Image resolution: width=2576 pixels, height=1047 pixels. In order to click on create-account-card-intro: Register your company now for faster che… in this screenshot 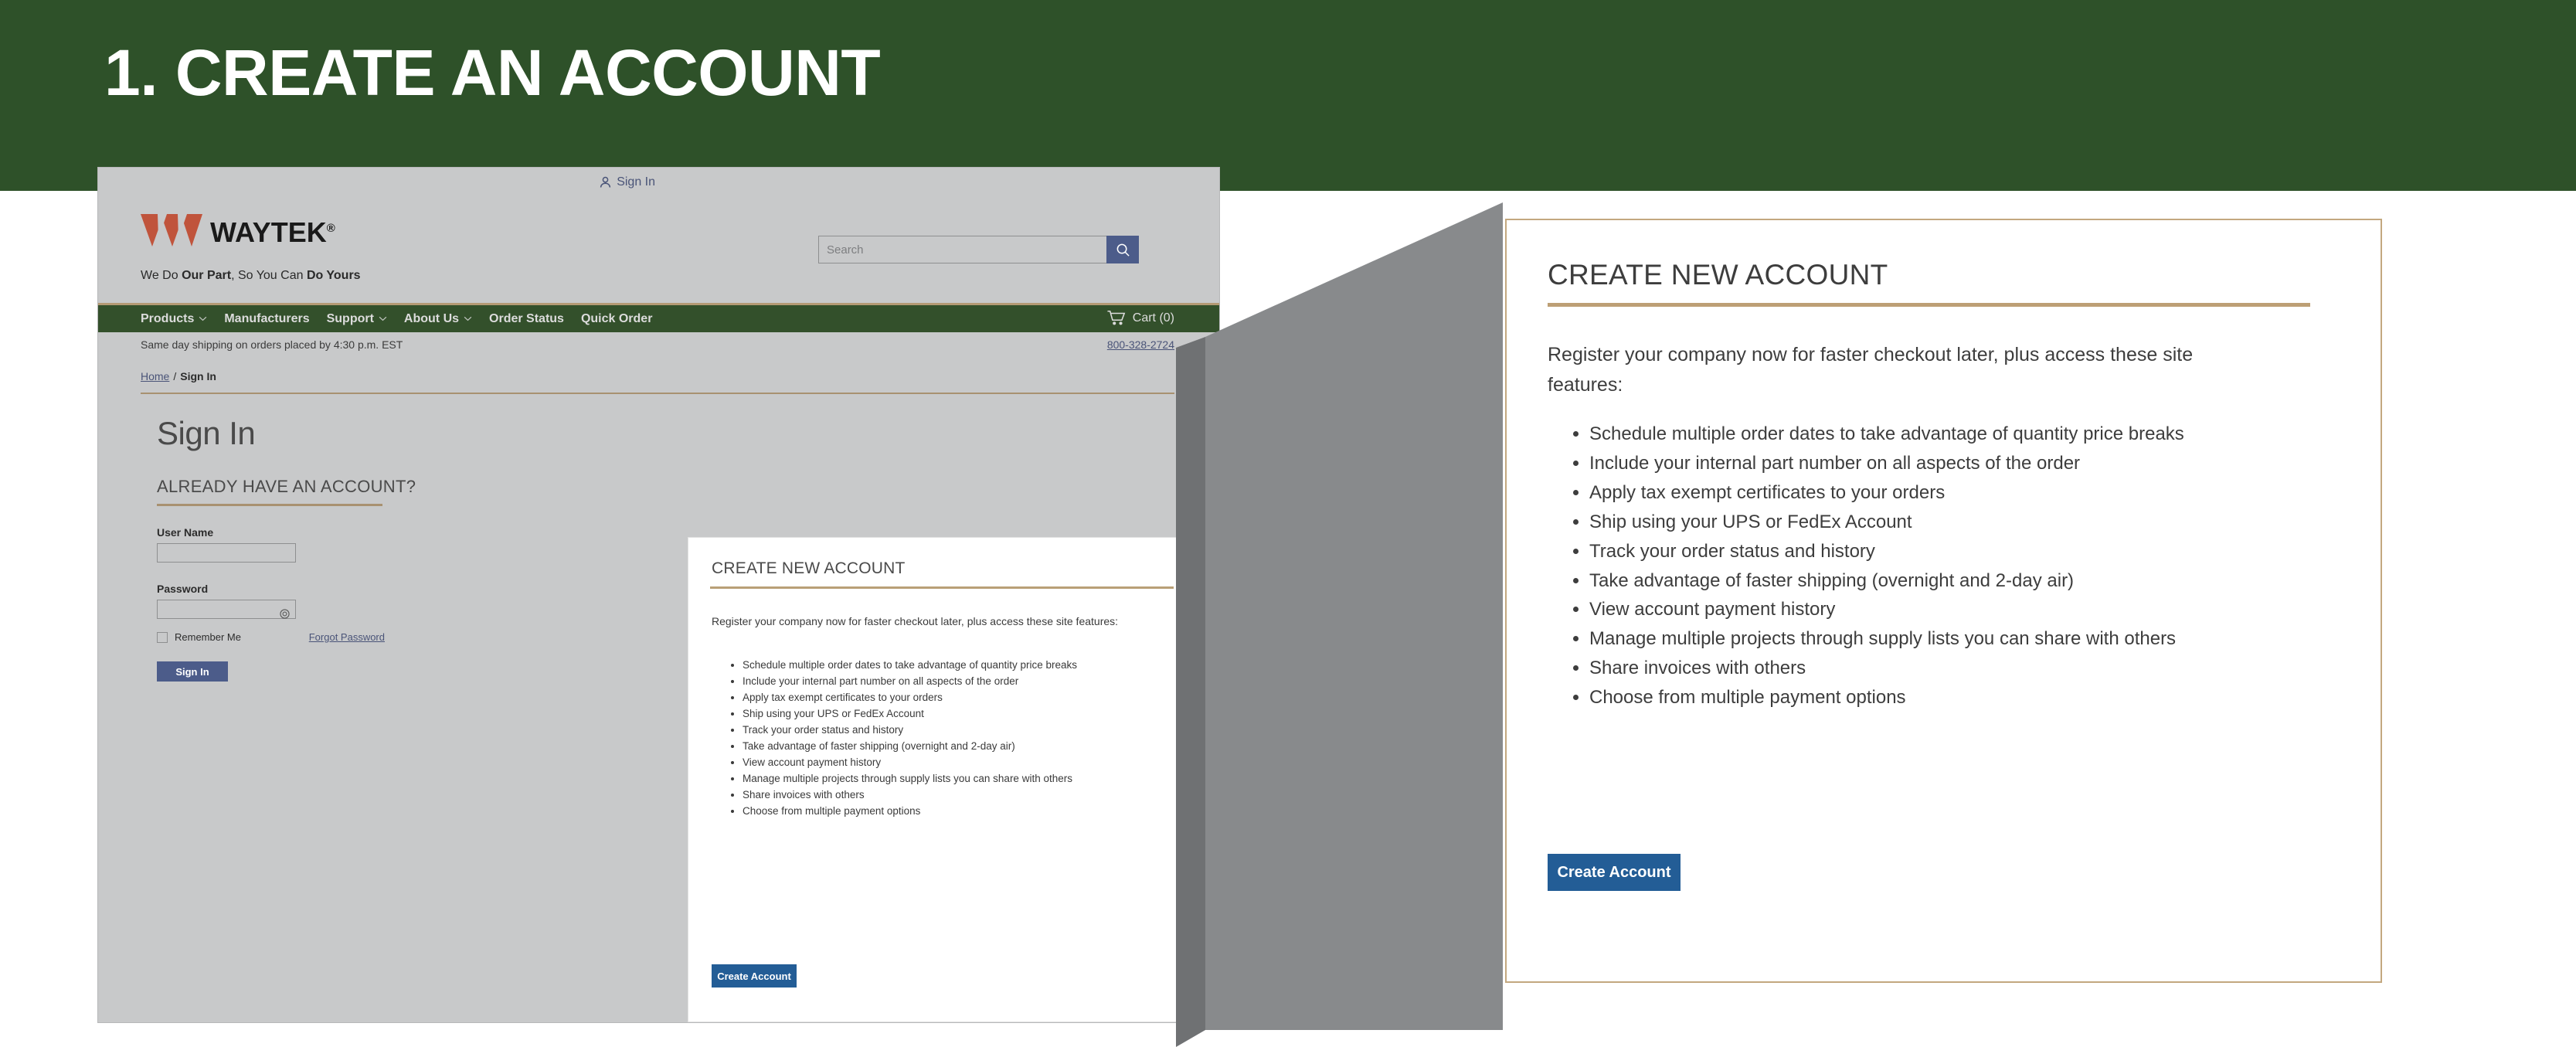, I will do `click(915, 621)`.